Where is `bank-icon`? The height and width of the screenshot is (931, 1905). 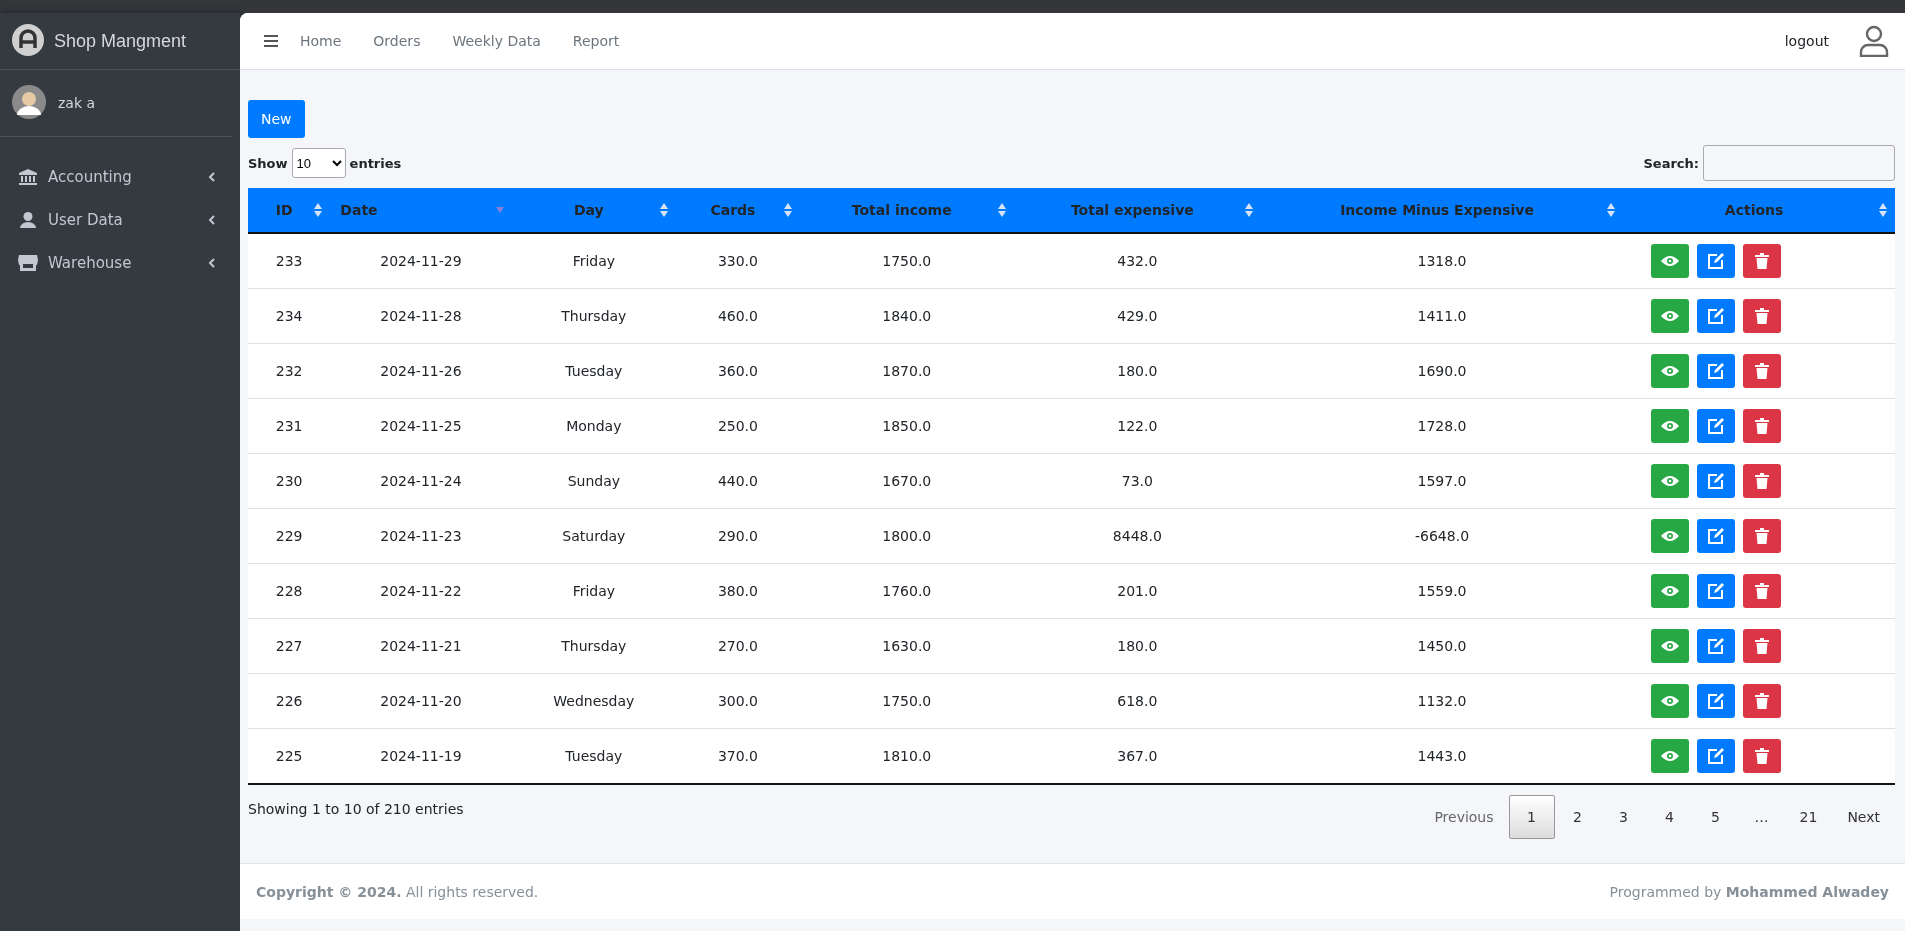
bank-icon is located at coordinates (28, 176).